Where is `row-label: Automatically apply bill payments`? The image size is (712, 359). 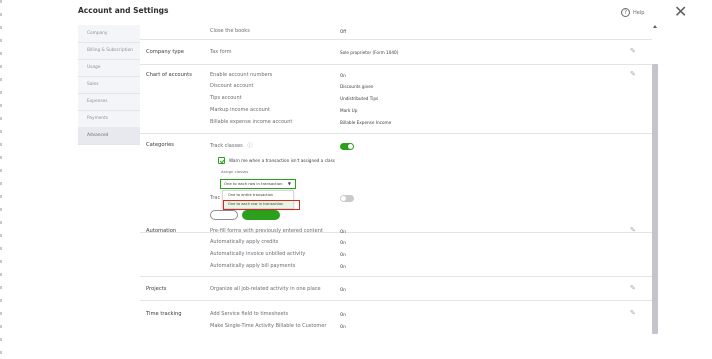 row-label: Automatically apply bill payments is located at coordinates (253, 266).